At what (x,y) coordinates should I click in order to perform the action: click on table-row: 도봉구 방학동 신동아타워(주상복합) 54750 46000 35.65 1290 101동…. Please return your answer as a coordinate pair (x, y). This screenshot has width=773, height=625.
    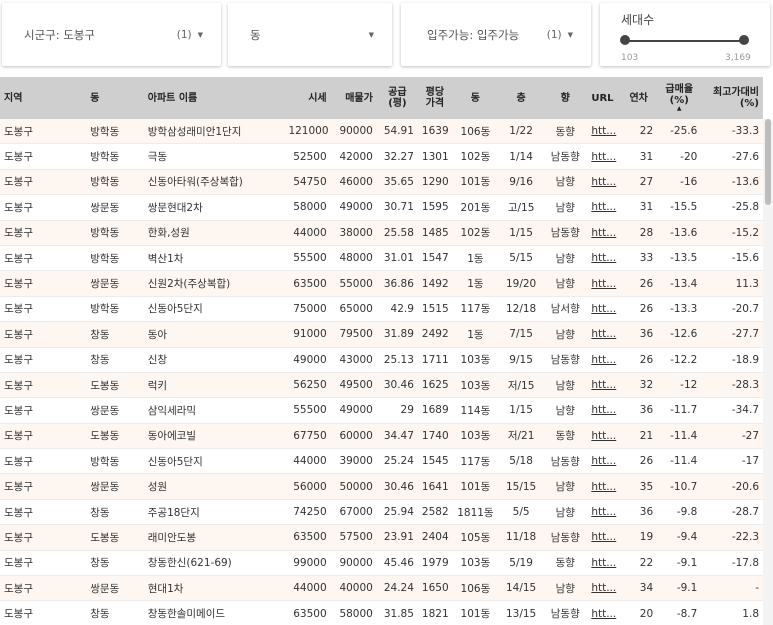
    Looking at the image, I should click on (381, 182).